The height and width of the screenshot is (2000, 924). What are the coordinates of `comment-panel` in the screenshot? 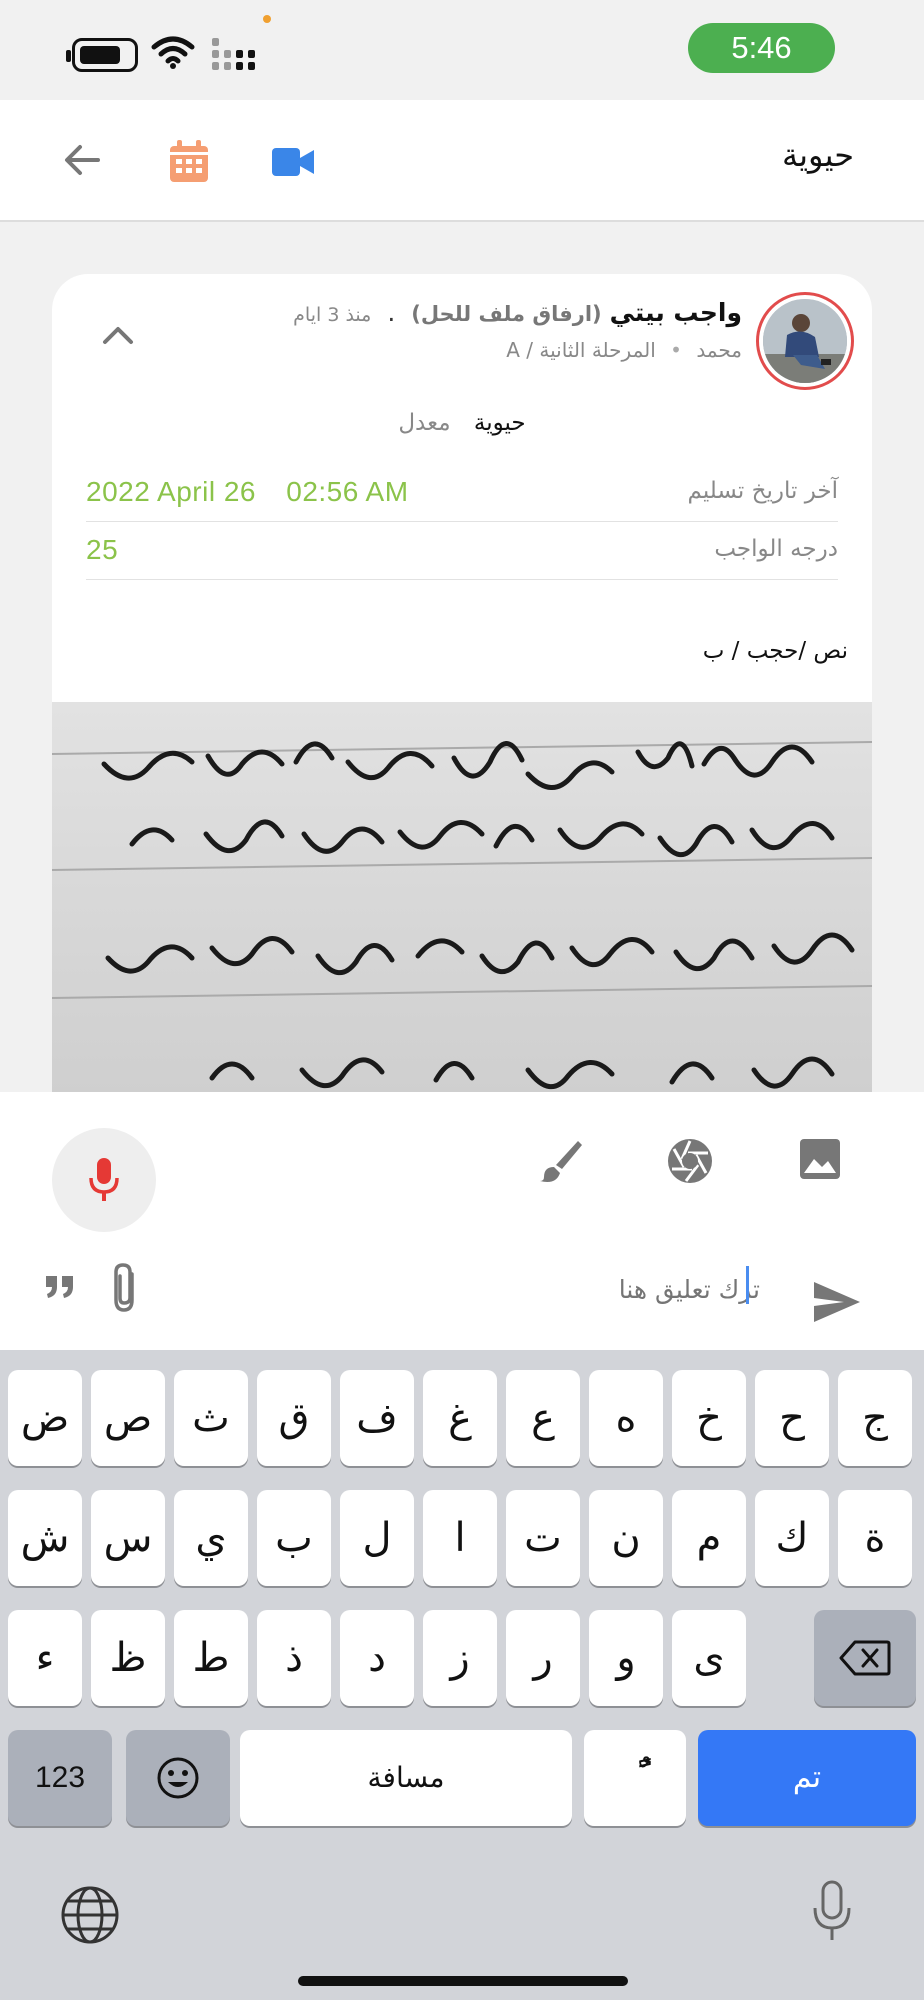 It's located at (462, 1221).